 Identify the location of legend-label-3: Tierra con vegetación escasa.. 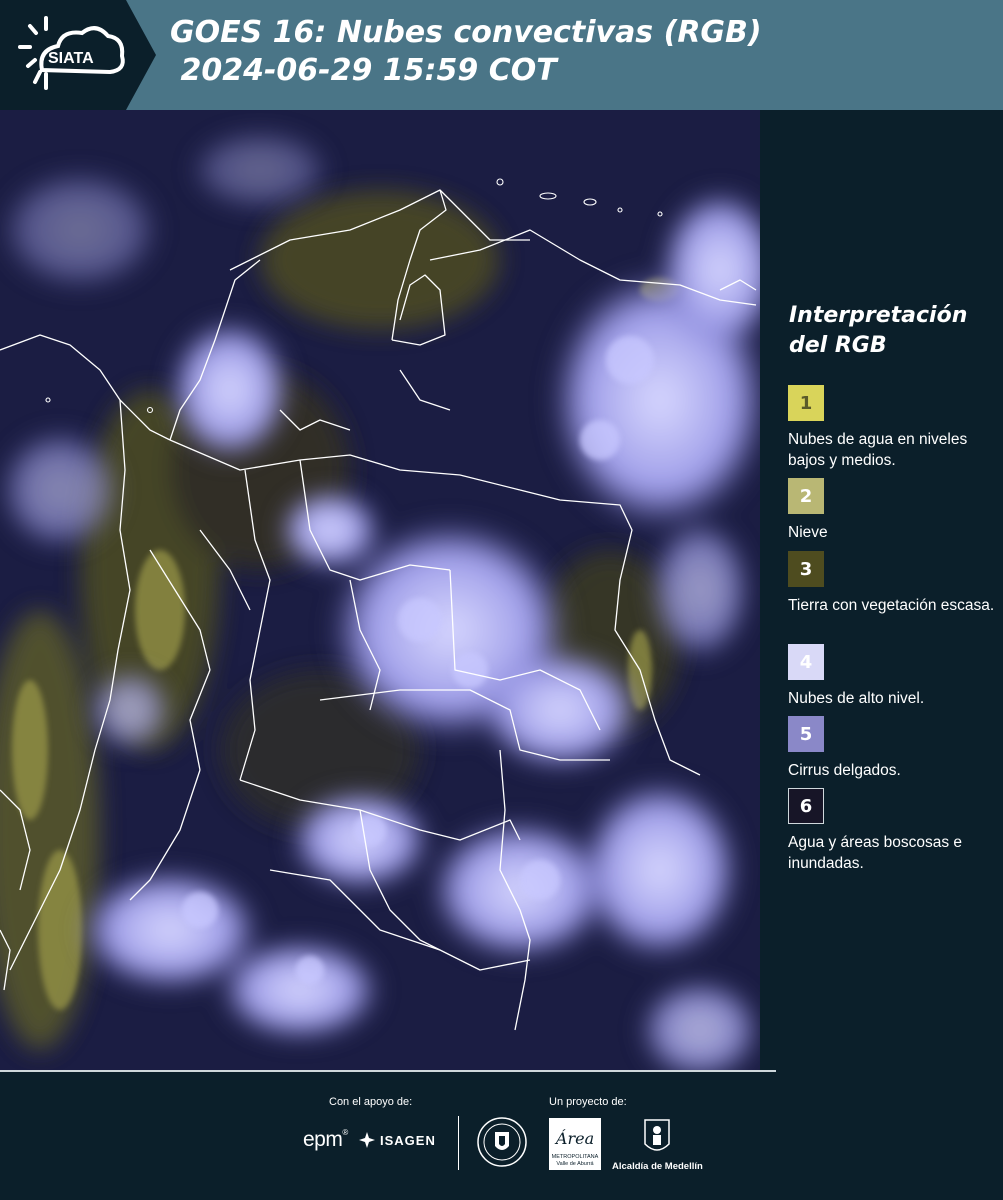
(891, 605).